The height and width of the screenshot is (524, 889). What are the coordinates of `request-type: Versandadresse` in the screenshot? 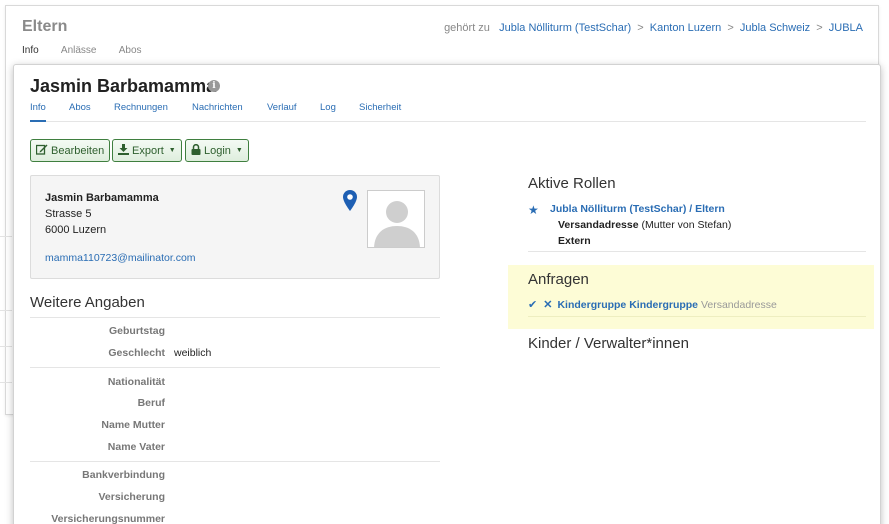 It's located at (738, 305).